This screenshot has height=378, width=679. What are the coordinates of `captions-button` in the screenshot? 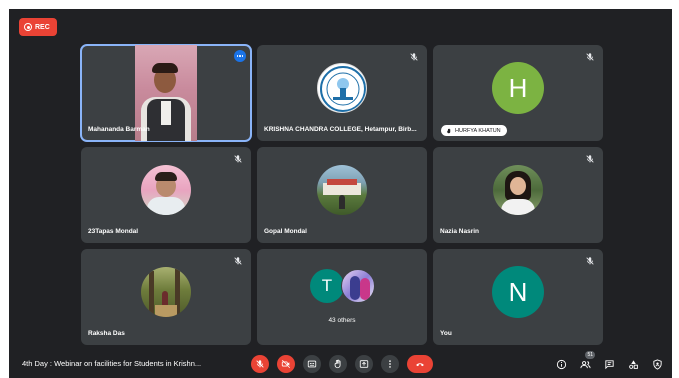 It's located at (312, 364).